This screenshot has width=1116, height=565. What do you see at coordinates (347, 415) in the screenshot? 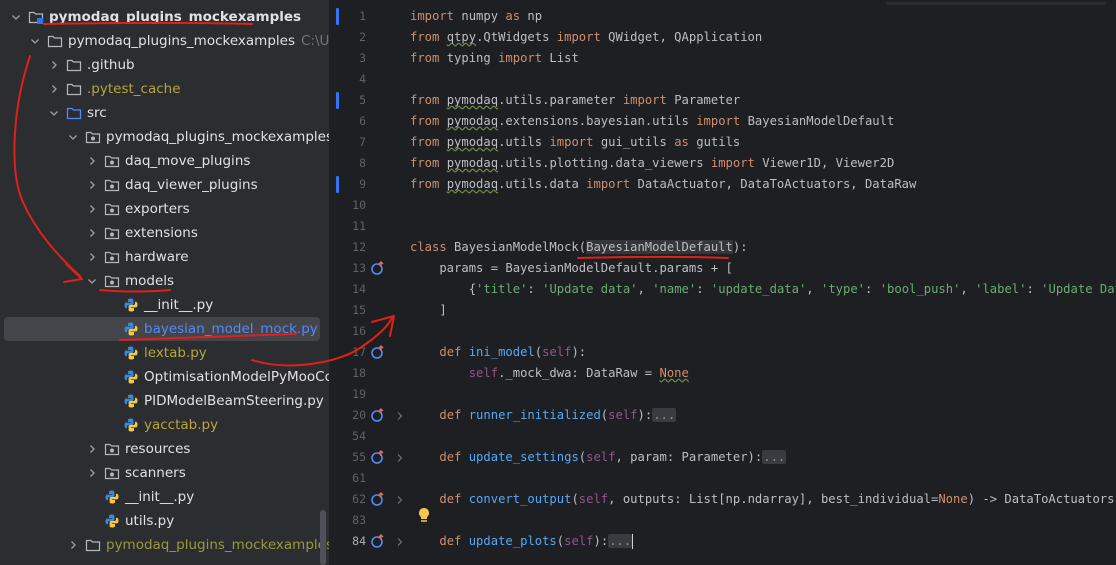
I see `line-number: 20` at bounding box center [347, 415].